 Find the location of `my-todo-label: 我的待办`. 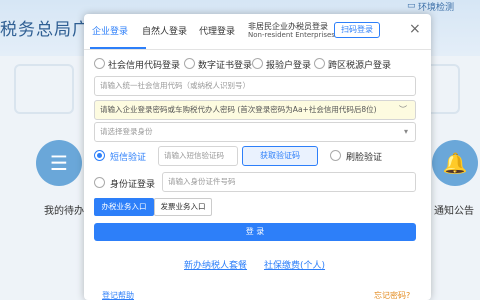

my-todo-label: 我的待办 is located at coordinates (64, 209).